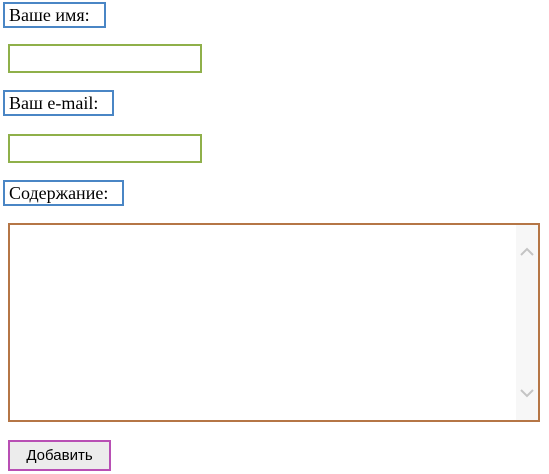  I want to click on chevron-up-icon, so click(527, 252).